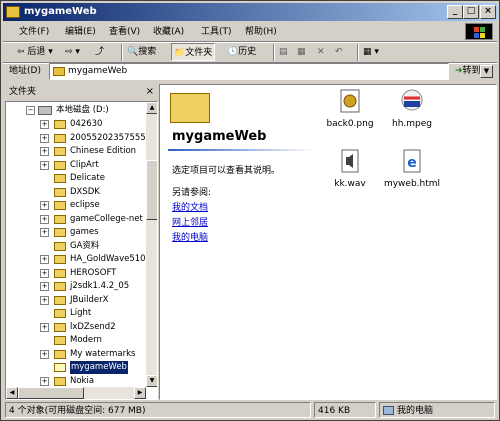 The height and width of the screenshot is (421, 500). I want to click on menu-favorites: 收藏(A), so click(168, 32).